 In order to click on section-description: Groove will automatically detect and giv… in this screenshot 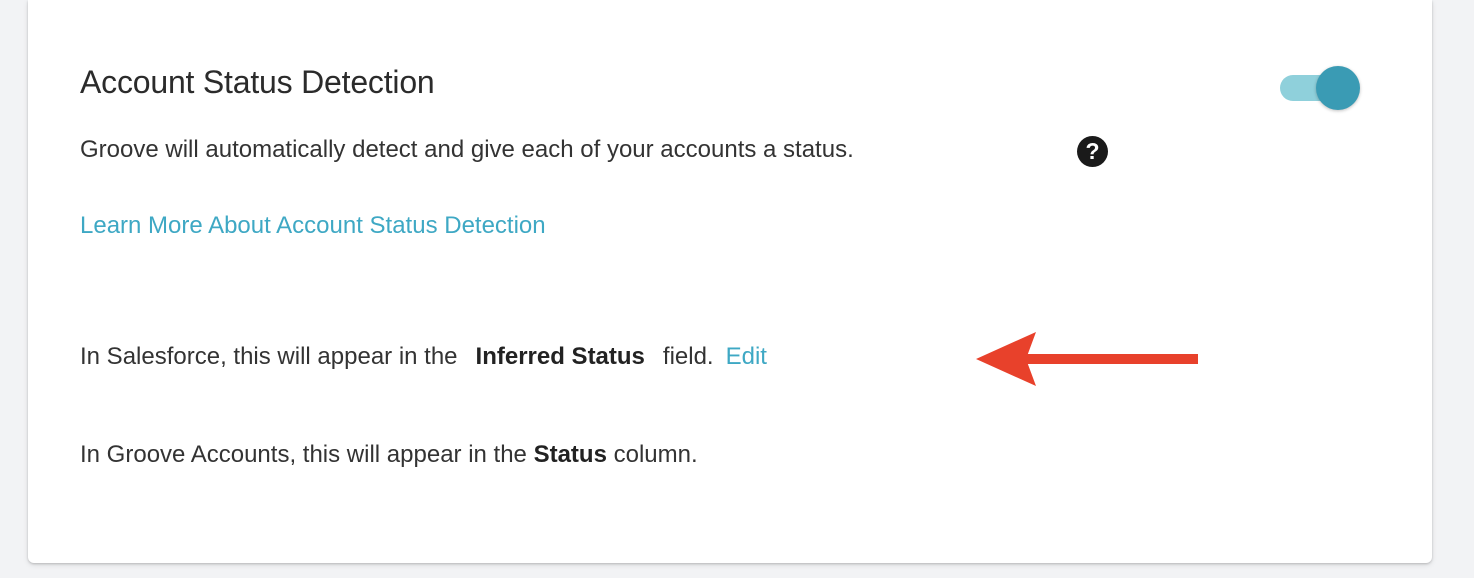, I will do `click(467, 149)`.